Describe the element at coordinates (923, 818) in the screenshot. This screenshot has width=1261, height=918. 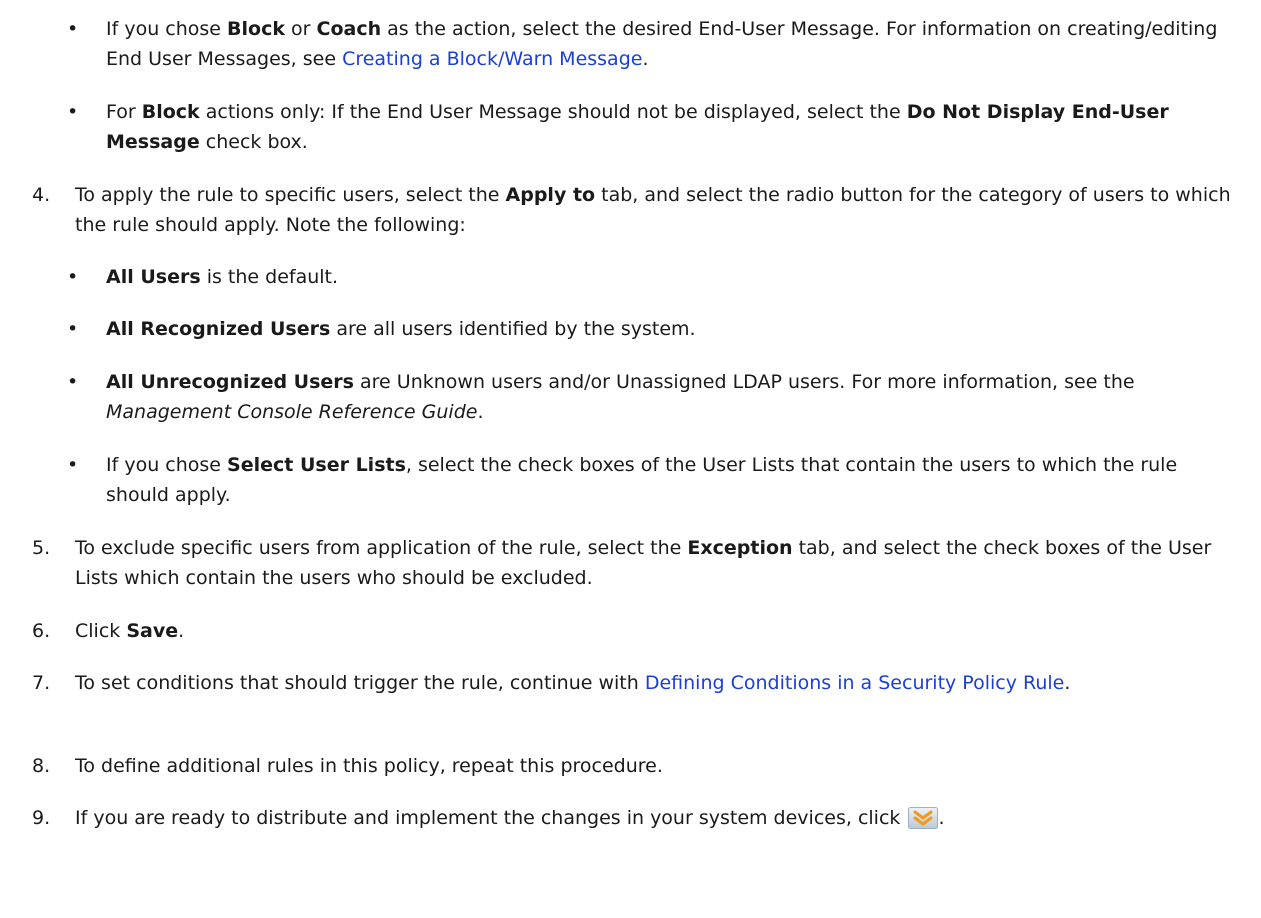
I see `deploy-changes-icon` at that location.